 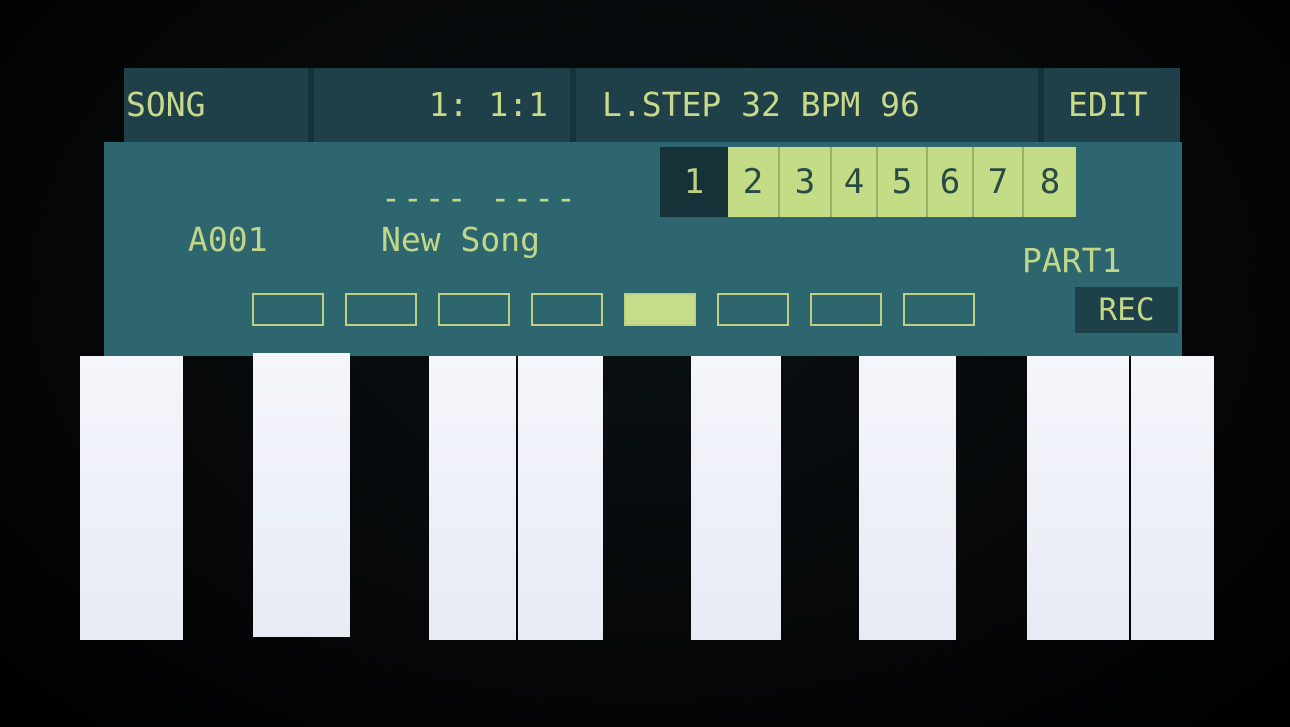 I want to click on song-name: New Song, so click(x=460, y=240).